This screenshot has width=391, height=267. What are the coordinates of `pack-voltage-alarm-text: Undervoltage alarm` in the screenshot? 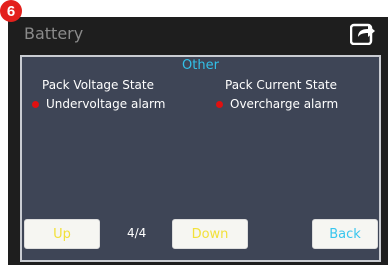 It's located at (106, 104).